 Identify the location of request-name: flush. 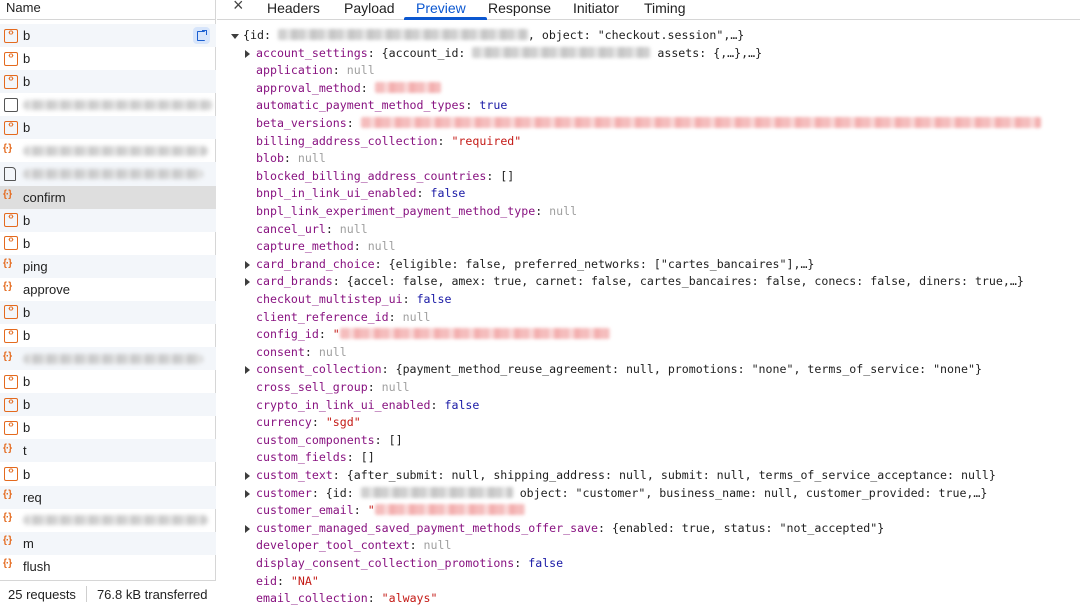
(37, 566).